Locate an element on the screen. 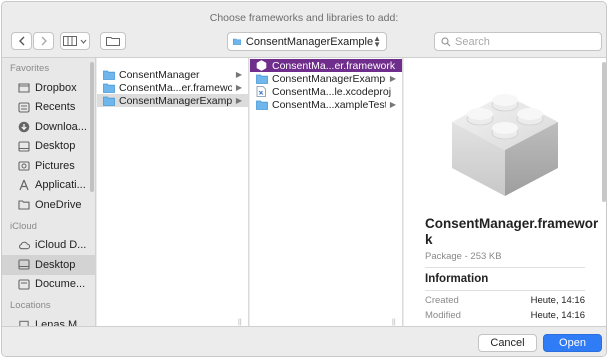 Image resolution: width=609 pixels, height=359 pixels. preview-kind-size: Package - 253 KB is located at coordinates (463, 256).